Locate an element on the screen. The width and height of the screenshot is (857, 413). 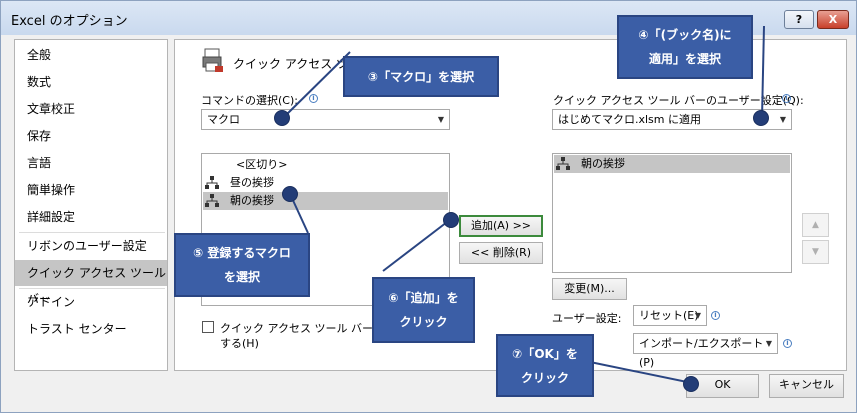
move-down-button: ▼ is located at coordinates (815, 252).